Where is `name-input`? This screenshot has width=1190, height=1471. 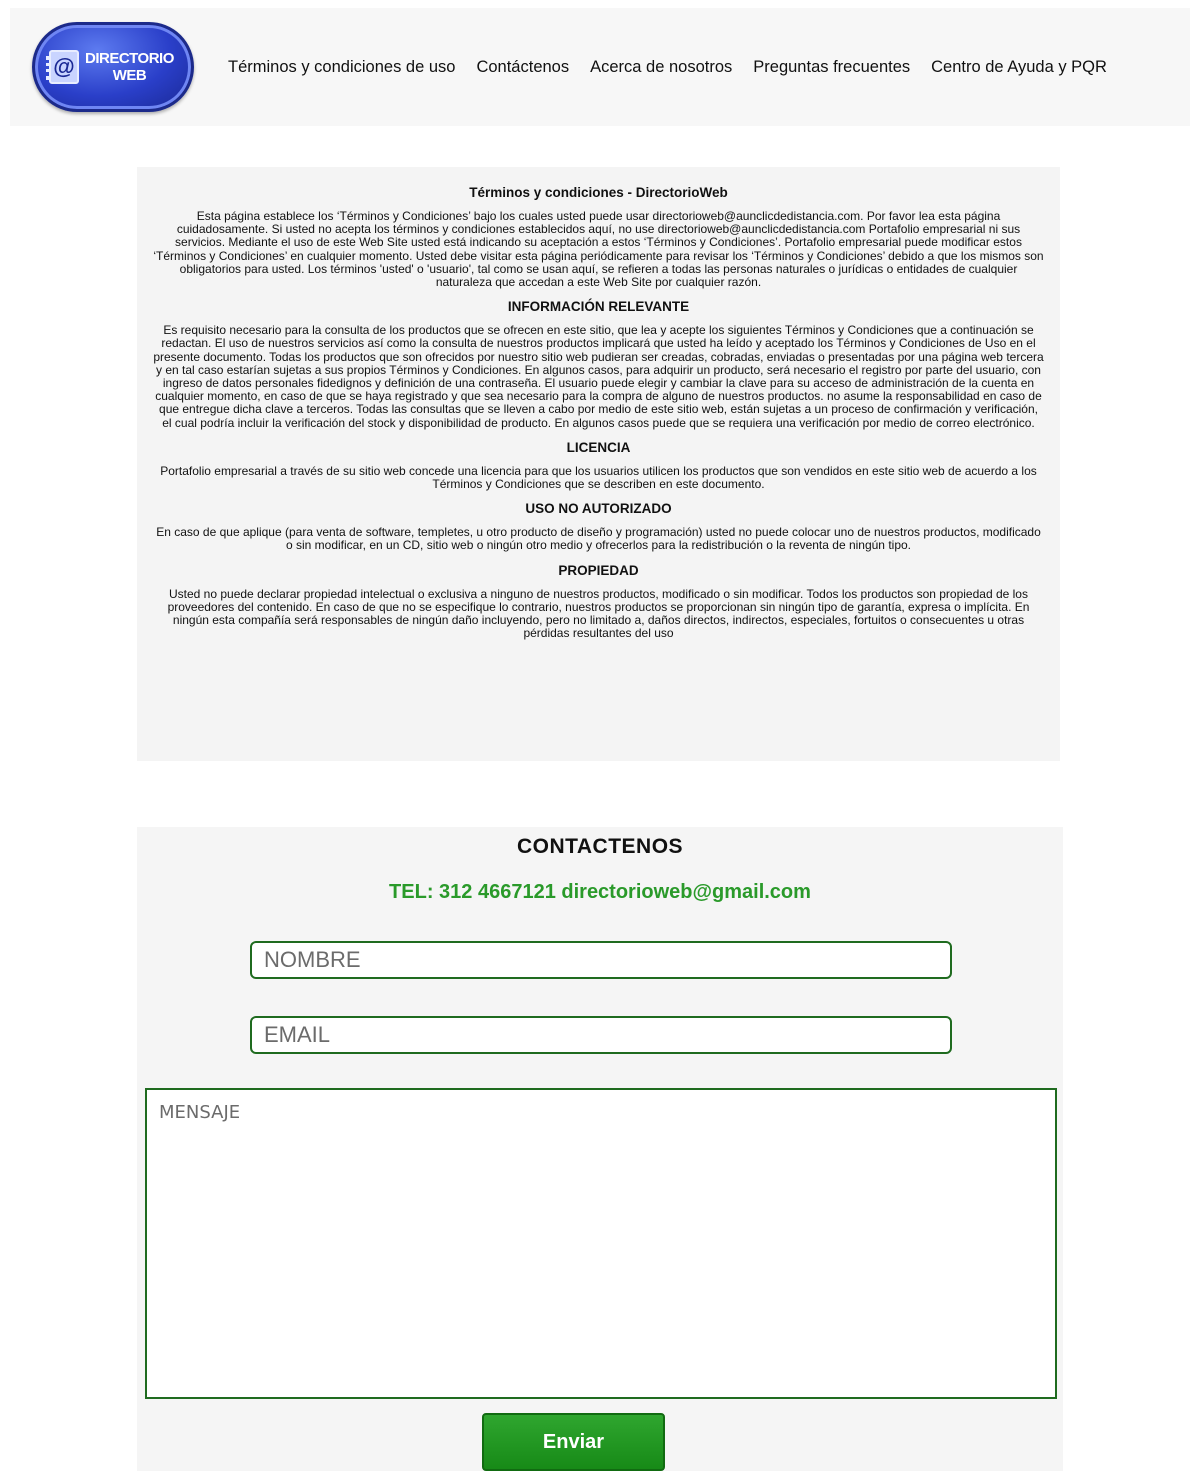 name-input is located at coordinates (601, 960).